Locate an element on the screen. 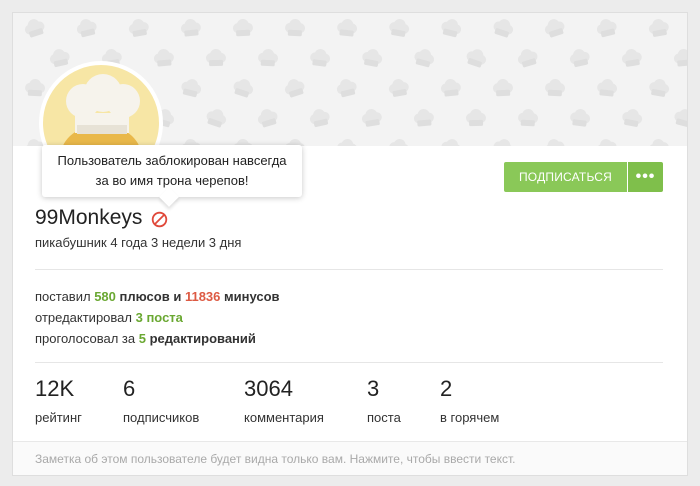  counter-comments: 3064 комментария is located at coordinates (305, 400).